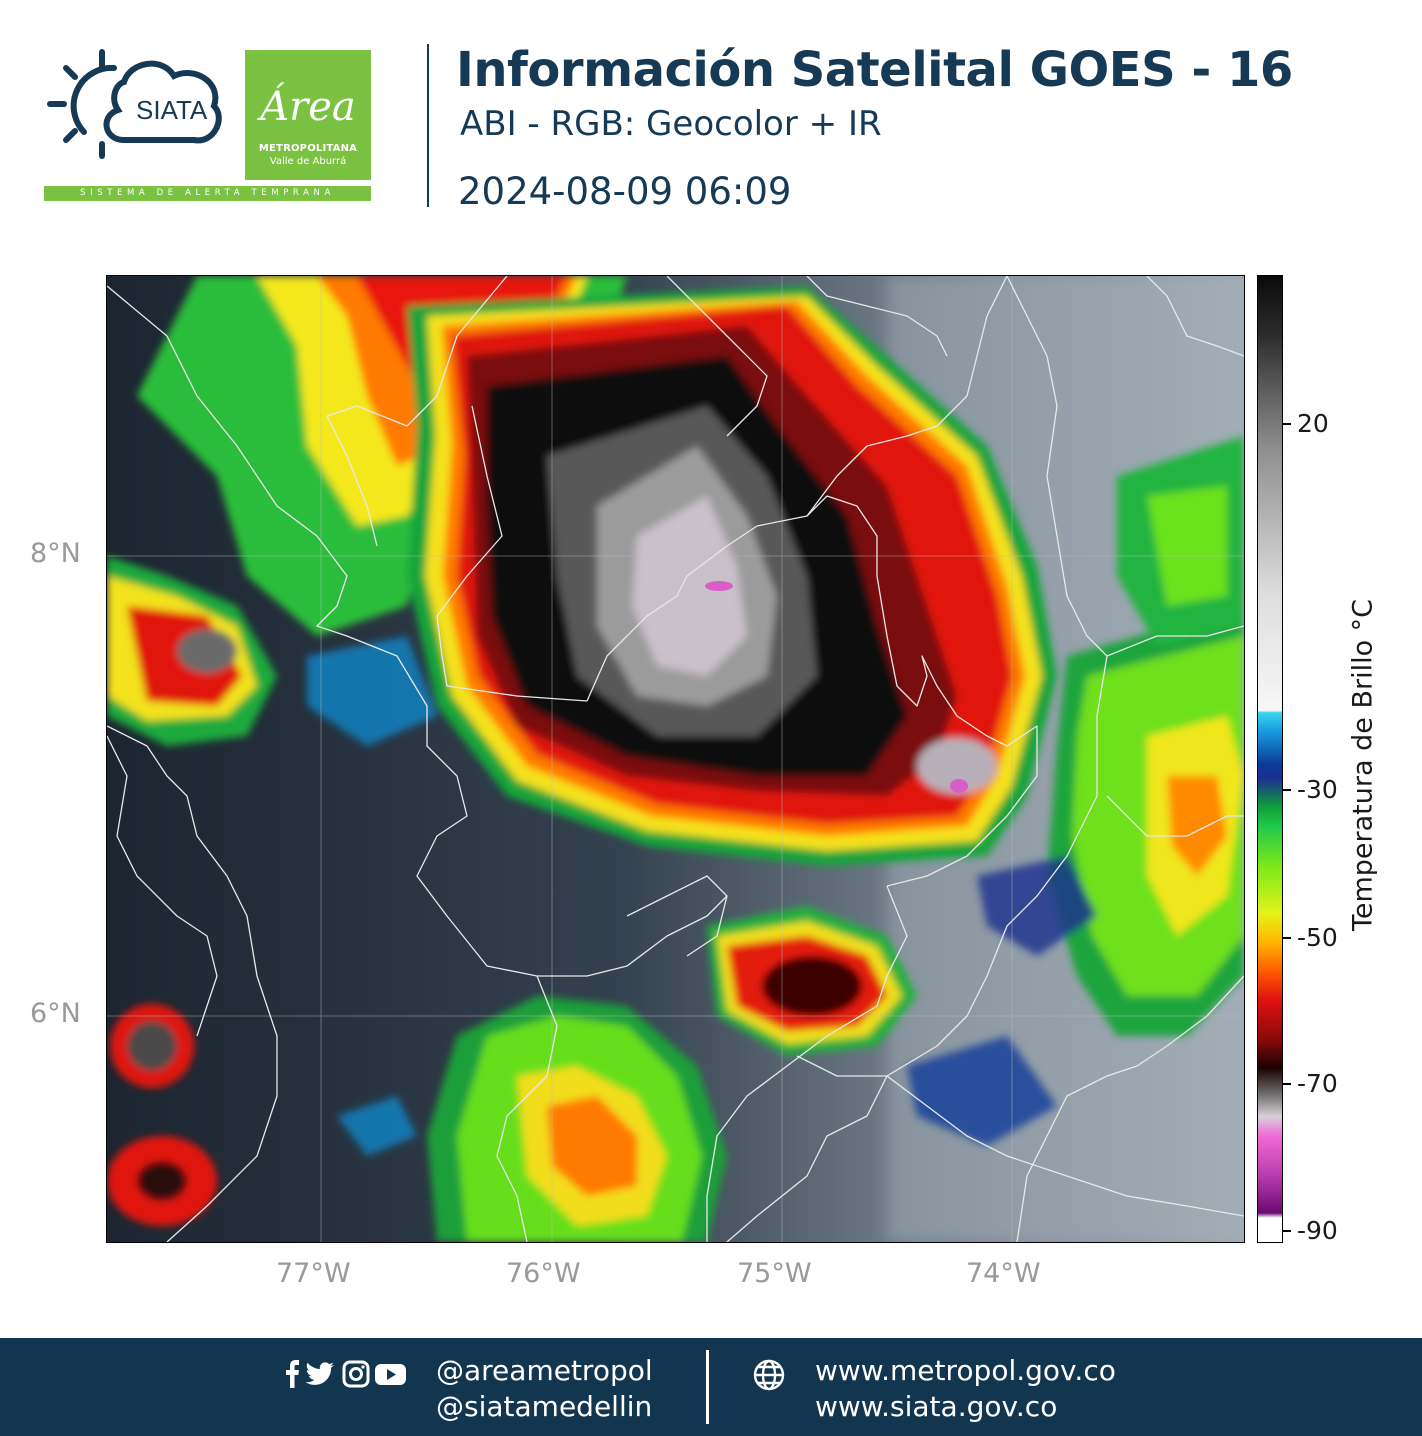 The image size is (1422, 1436). Describe the element at coordinates (1317, 937) in the screenshot. I see `colorbar-label-m50: -50` at that location.